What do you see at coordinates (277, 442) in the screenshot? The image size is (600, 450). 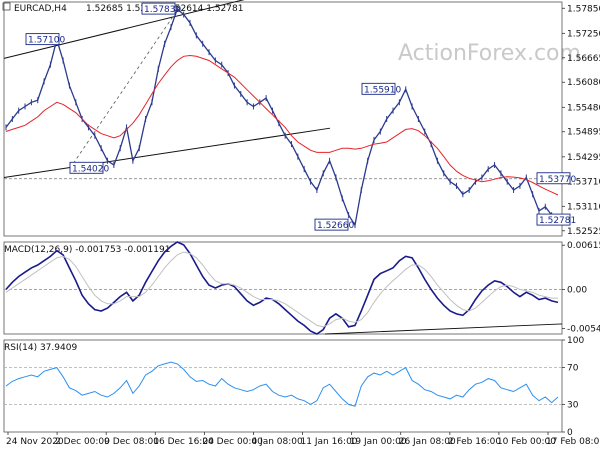 I see `x-tick-label: 4 Jan 08:00` at bounding box center [277, 442].